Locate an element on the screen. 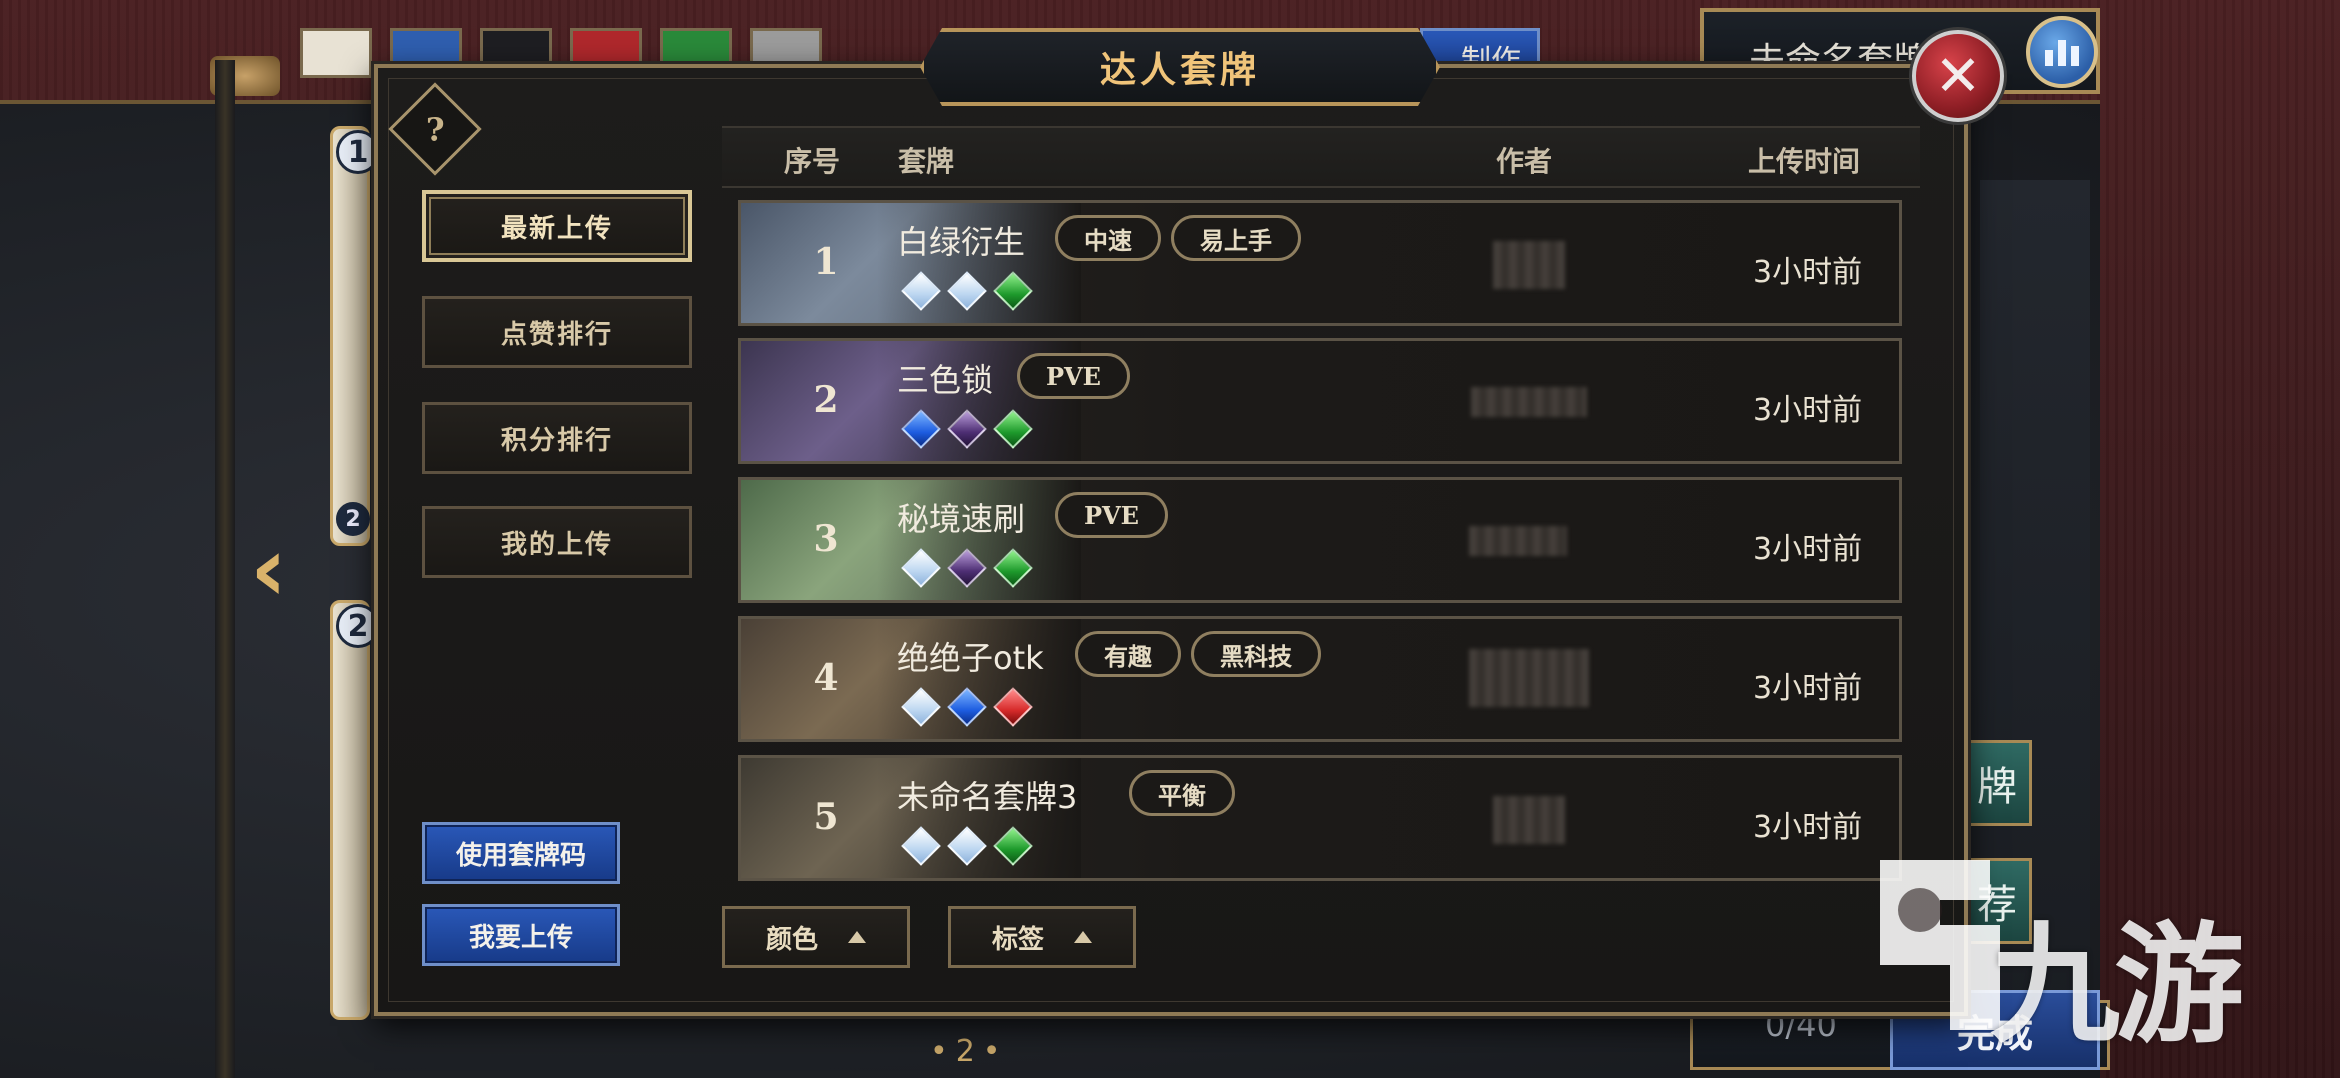 The height and width of the screenshot is (1078, 2340). close-icon: ✕ is located at coordinates (1958, 76).